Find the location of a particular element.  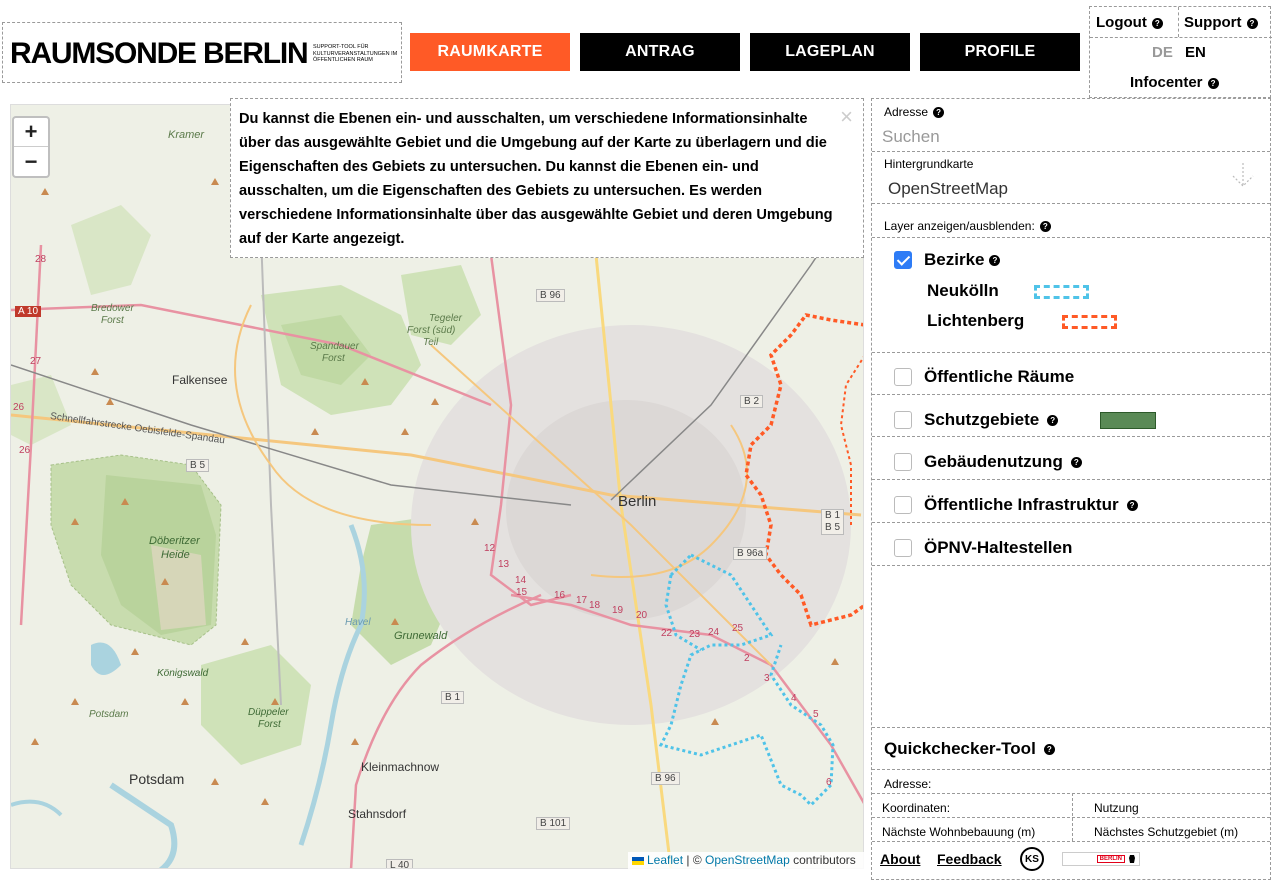

lichtenberg-swatch is located at coordinates (1089, 322).